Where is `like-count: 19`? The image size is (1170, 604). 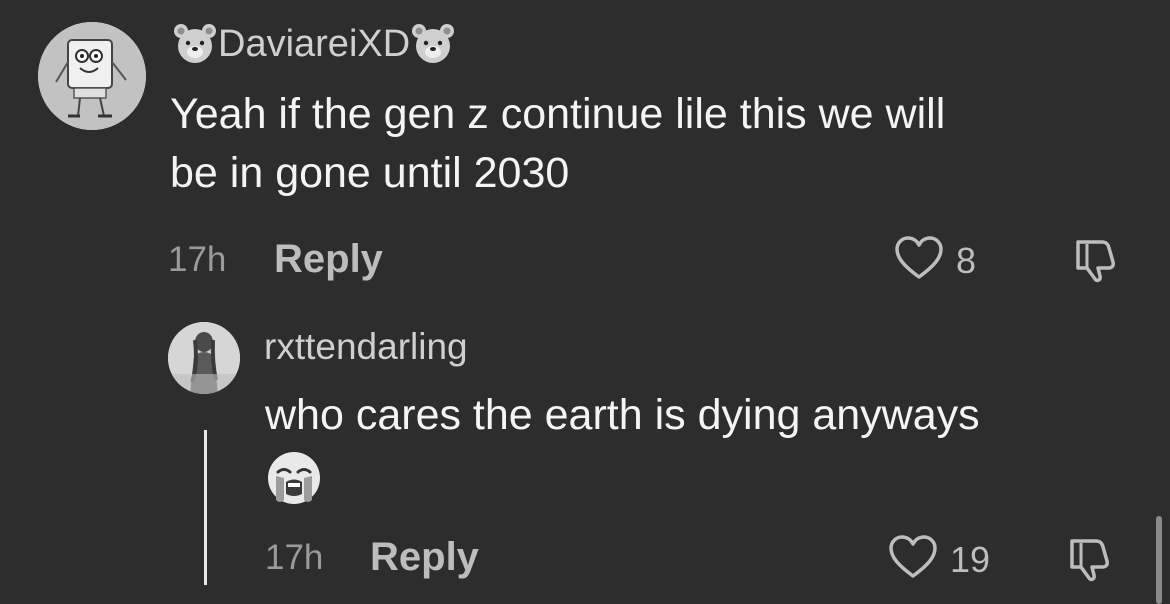 like-count: 19 is located at coordinates (970, 559).